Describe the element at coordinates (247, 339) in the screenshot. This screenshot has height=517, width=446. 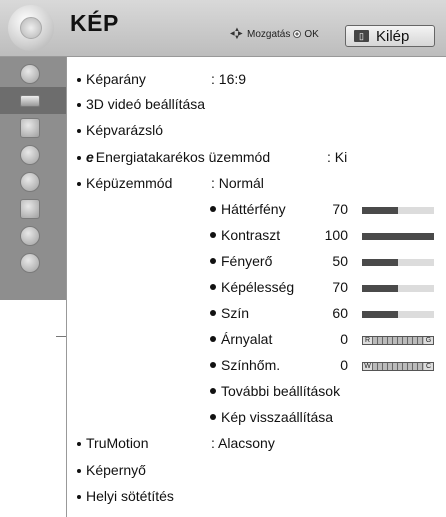
I see `setting-label: Árnyalat` at that location.